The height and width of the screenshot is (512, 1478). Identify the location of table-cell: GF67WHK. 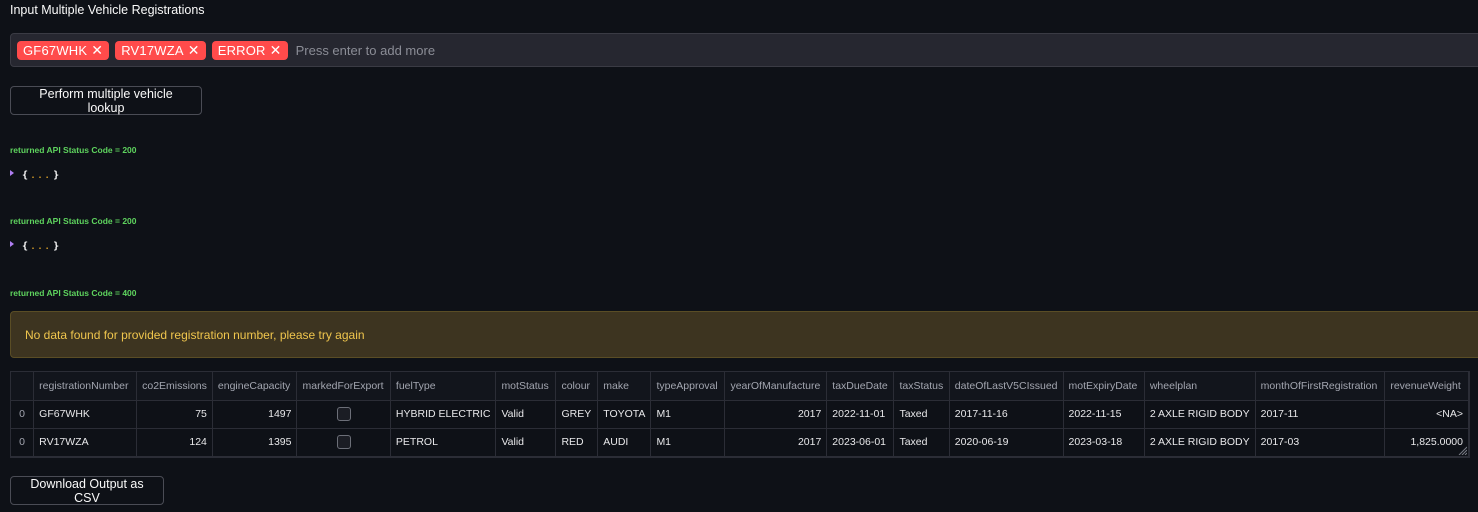
(85, 414).